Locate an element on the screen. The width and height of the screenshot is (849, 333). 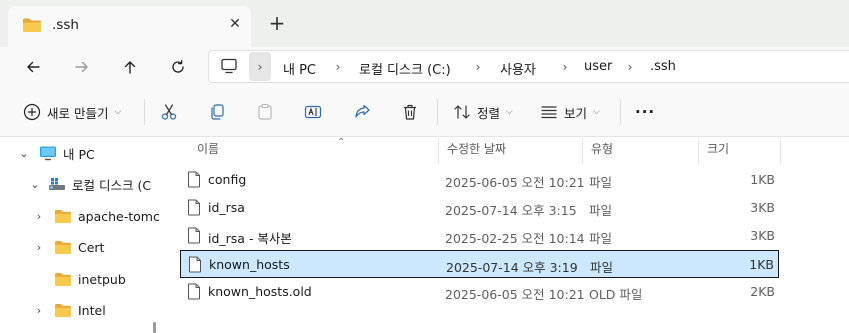
file-size: 2KB is located at coordinates (762, 291).